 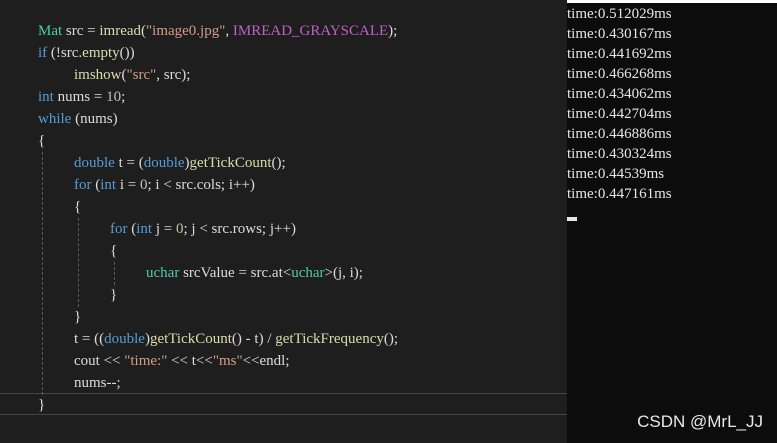 I want to click on console-line: time:0.442704ms, so click(x=619, y=114).